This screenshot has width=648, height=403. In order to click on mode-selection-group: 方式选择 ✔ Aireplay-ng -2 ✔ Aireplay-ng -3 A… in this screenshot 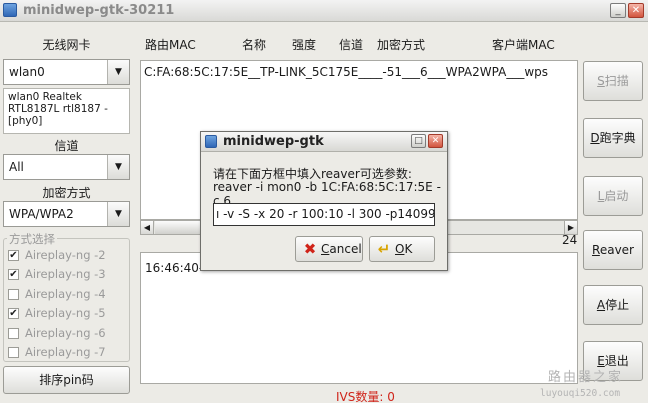, I will do `click(66, 296)`.